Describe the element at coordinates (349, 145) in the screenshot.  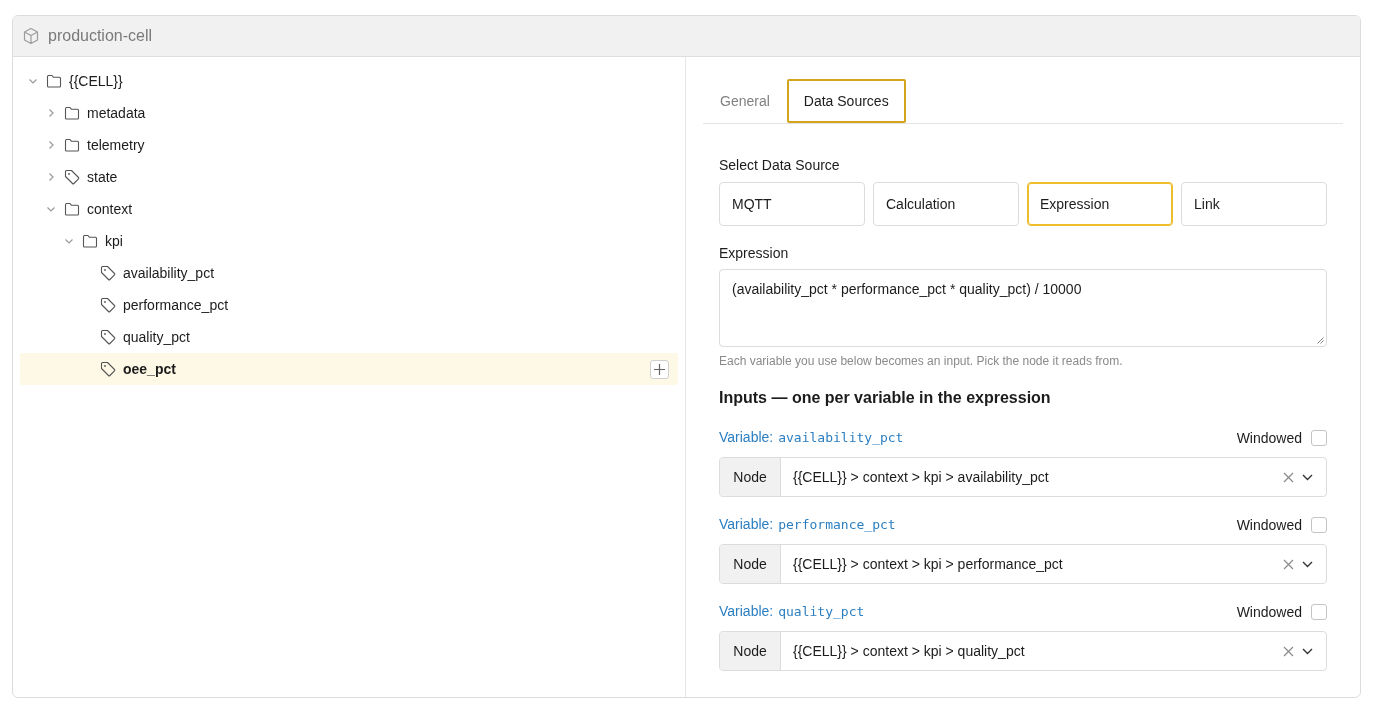
I see `tree-item: telemetry` at that location.